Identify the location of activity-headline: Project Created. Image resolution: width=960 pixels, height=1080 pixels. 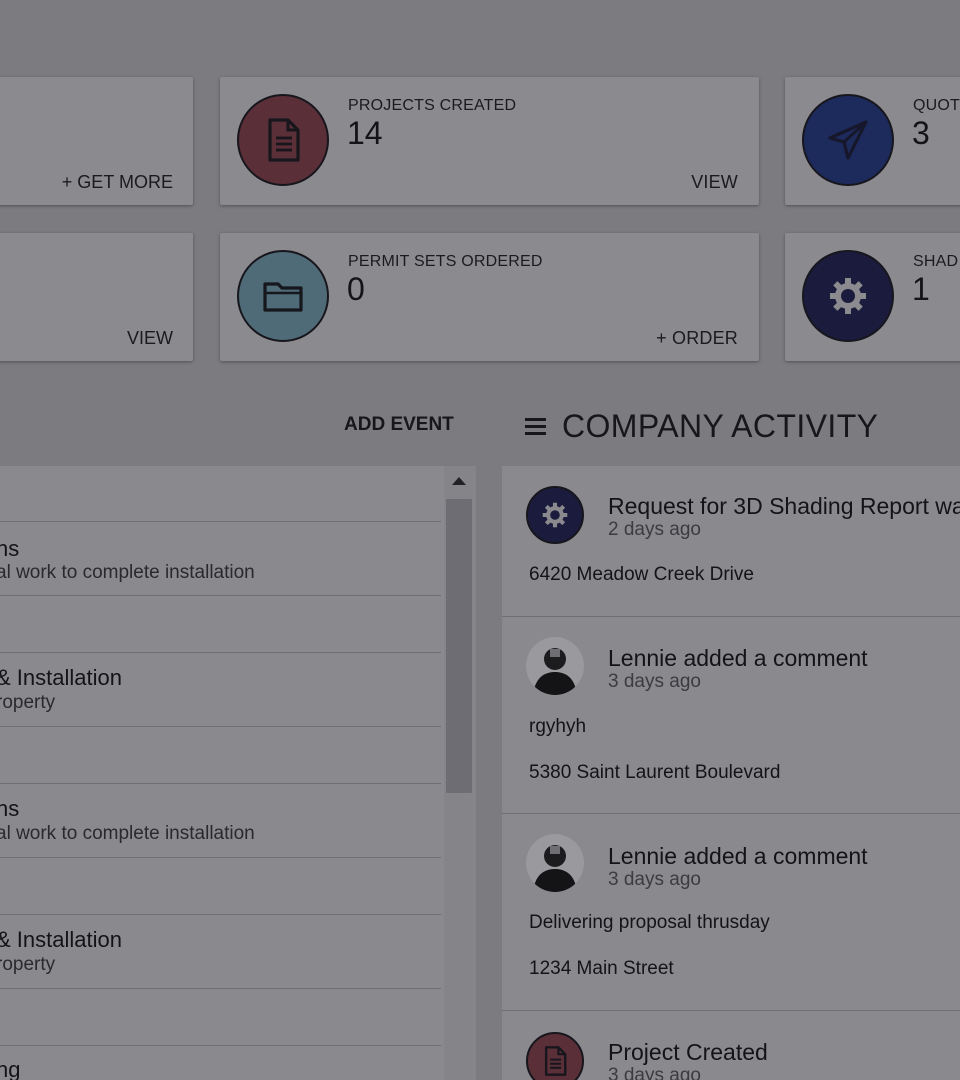
(688, 1052).